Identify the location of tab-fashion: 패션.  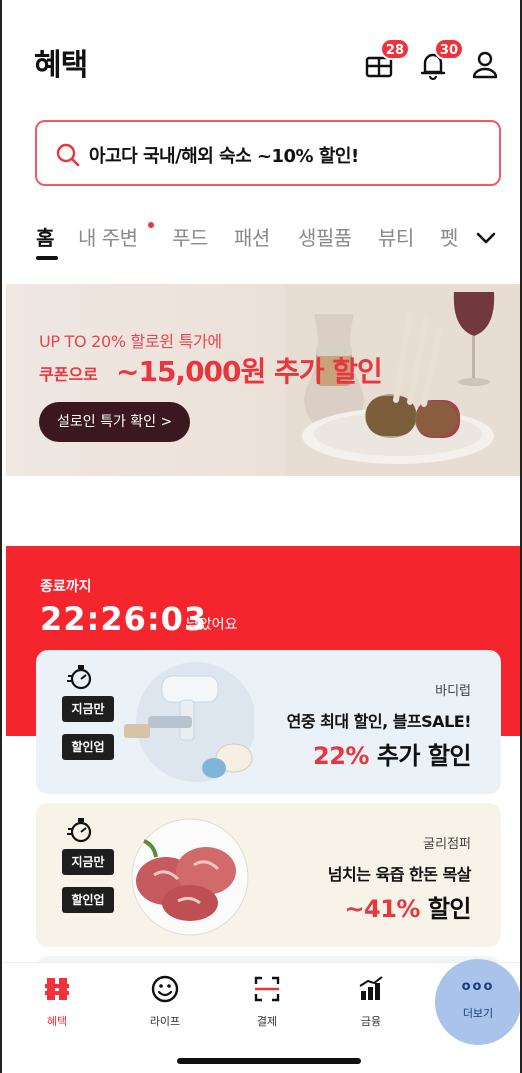
(252, 236).